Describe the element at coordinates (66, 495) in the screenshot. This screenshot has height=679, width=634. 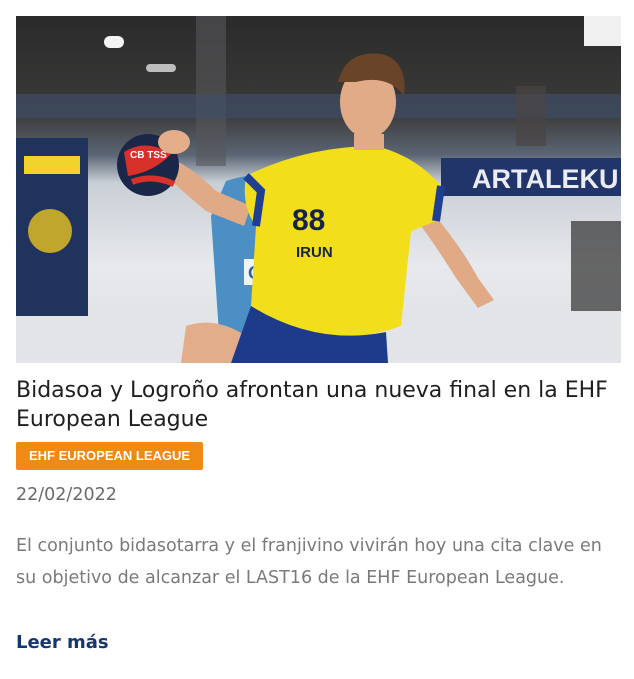
I see `article-date: 22/02/2022` at that location.